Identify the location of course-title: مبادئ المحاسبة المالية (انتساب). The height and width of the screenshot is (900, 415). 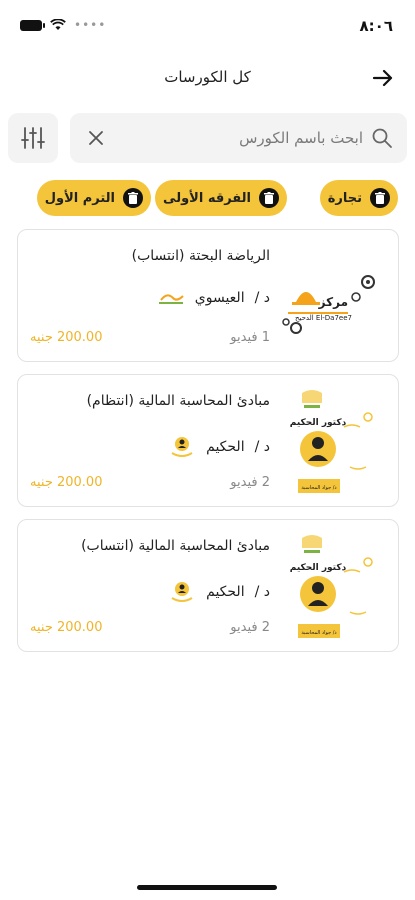
(175, 546).